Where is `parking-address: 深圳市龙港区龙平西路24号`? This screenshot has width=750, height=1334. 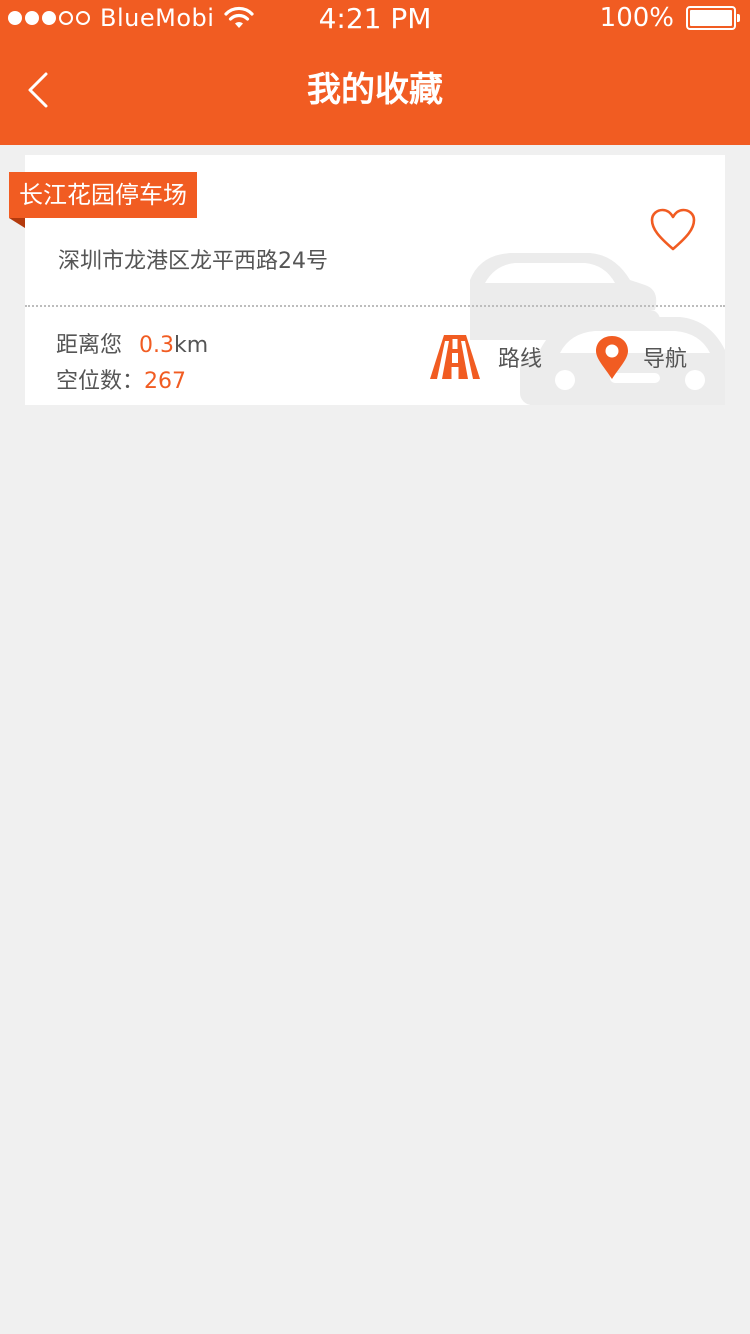 parking-address: 深圳市龙港区龙平西路24号 is located at coordinates (193, 261).